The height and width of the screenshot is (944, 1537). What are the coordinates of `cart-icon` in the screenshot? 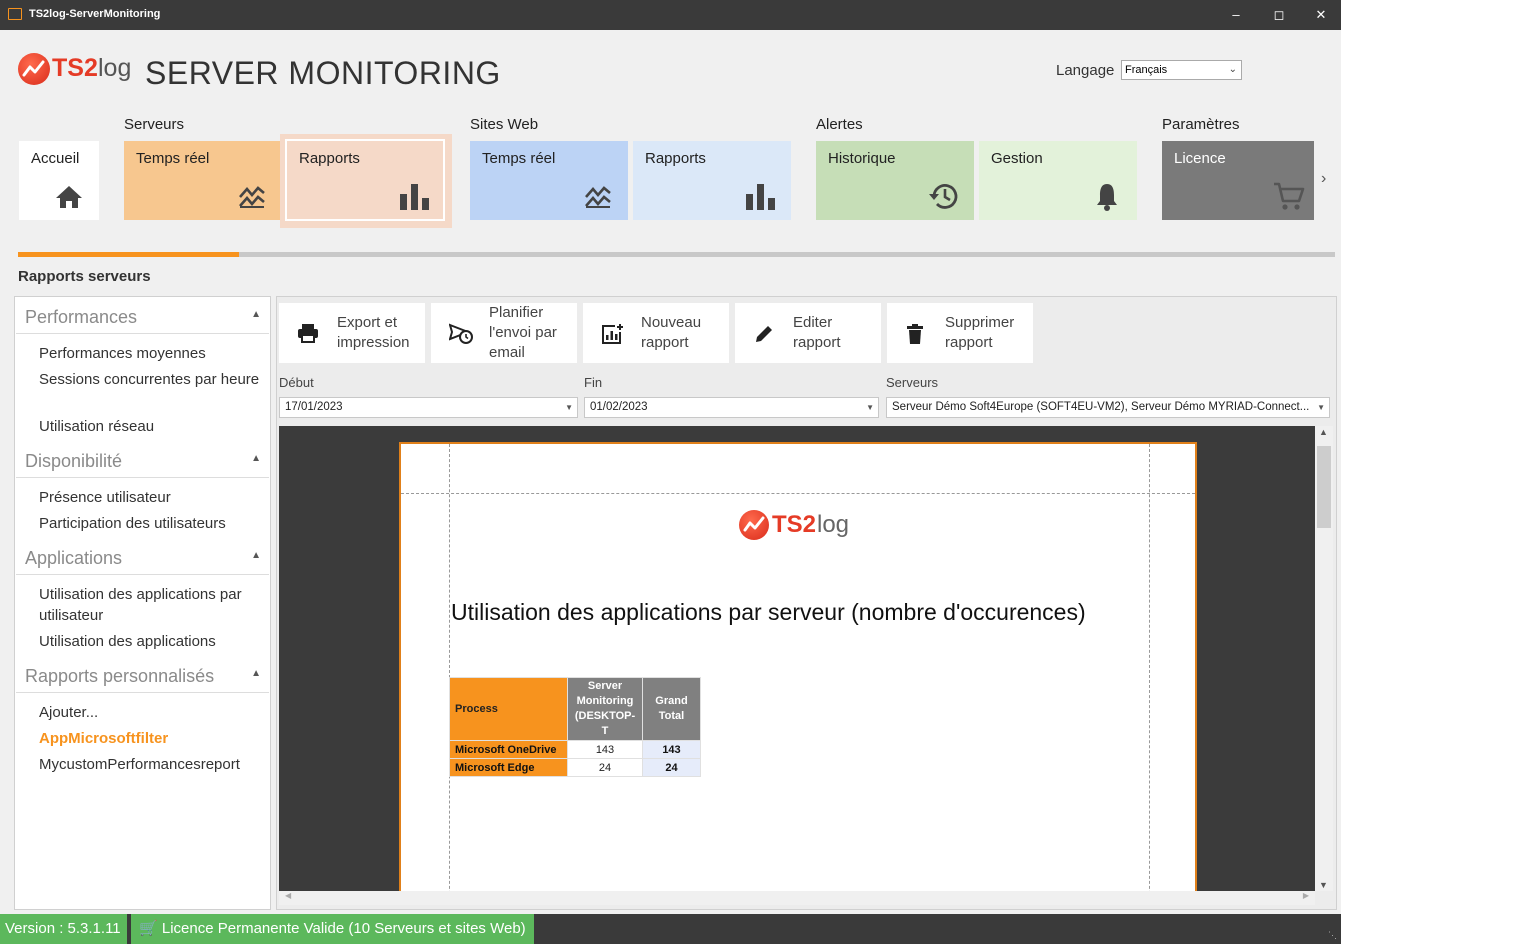 It's located at (1289, 196).